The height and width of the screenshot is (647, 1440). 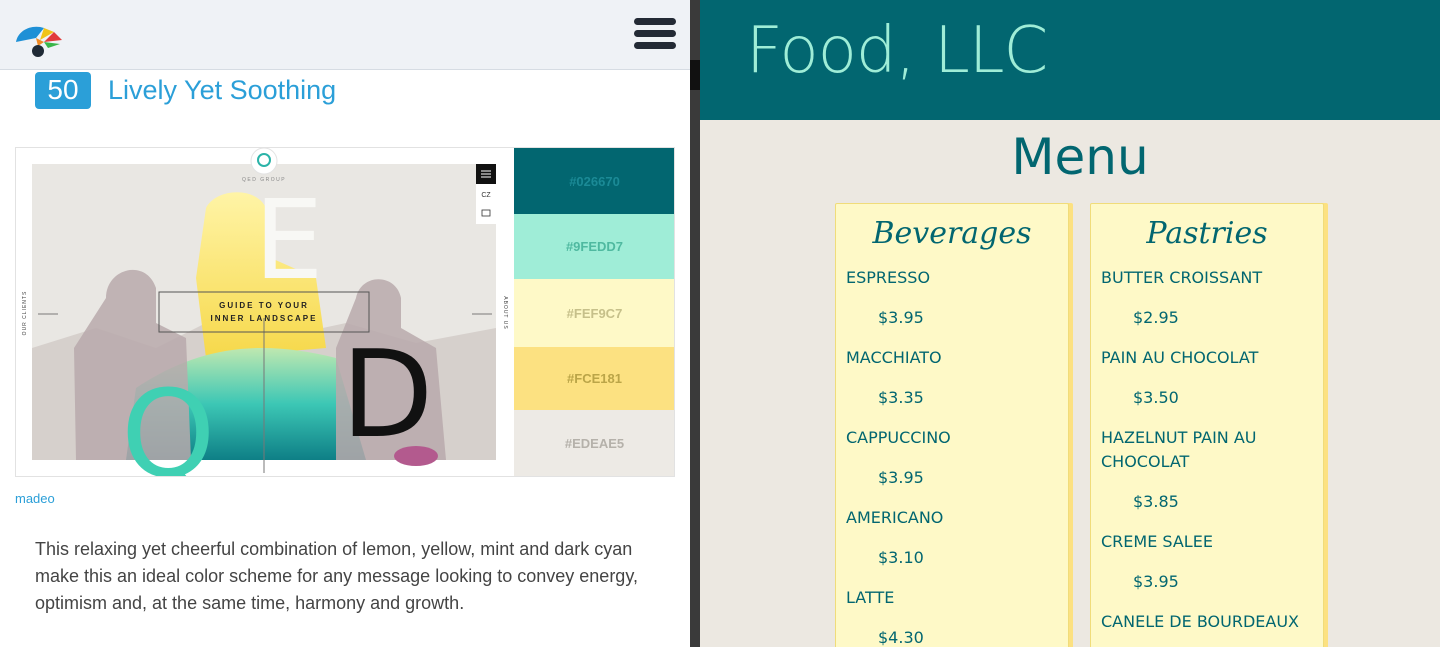 What do you see at coordinates (955, 538) in the screenshot?
I see `list-item: AMERICANO $3.10` at bounding box center [955, 538].